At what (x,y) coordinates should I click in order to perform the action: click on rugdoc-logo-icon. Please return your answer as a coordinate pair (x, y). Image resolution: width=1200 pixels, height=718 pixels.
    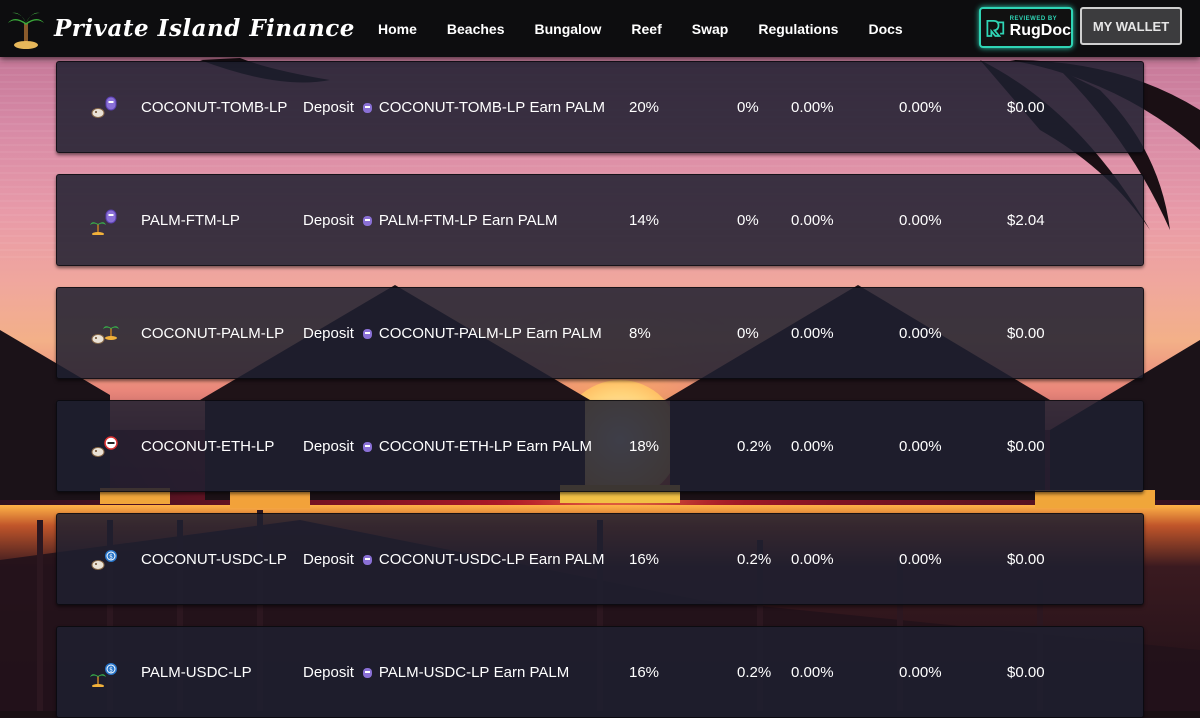
    Looking at the image, I should click on (995, 28).